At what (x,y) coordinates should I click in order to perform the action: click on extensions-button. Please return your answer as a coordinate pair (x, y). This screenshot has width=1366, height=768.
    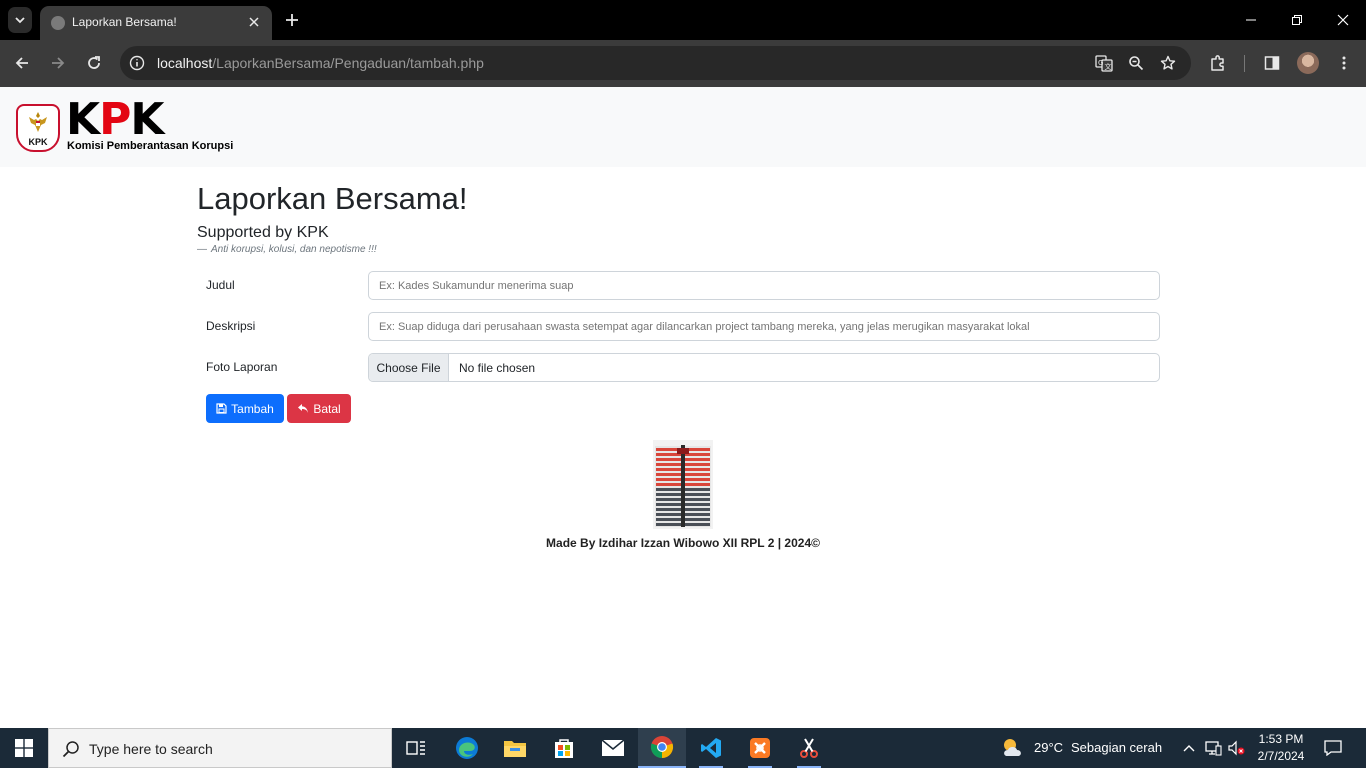
    Looking at the image, I should click on (1218, 63).